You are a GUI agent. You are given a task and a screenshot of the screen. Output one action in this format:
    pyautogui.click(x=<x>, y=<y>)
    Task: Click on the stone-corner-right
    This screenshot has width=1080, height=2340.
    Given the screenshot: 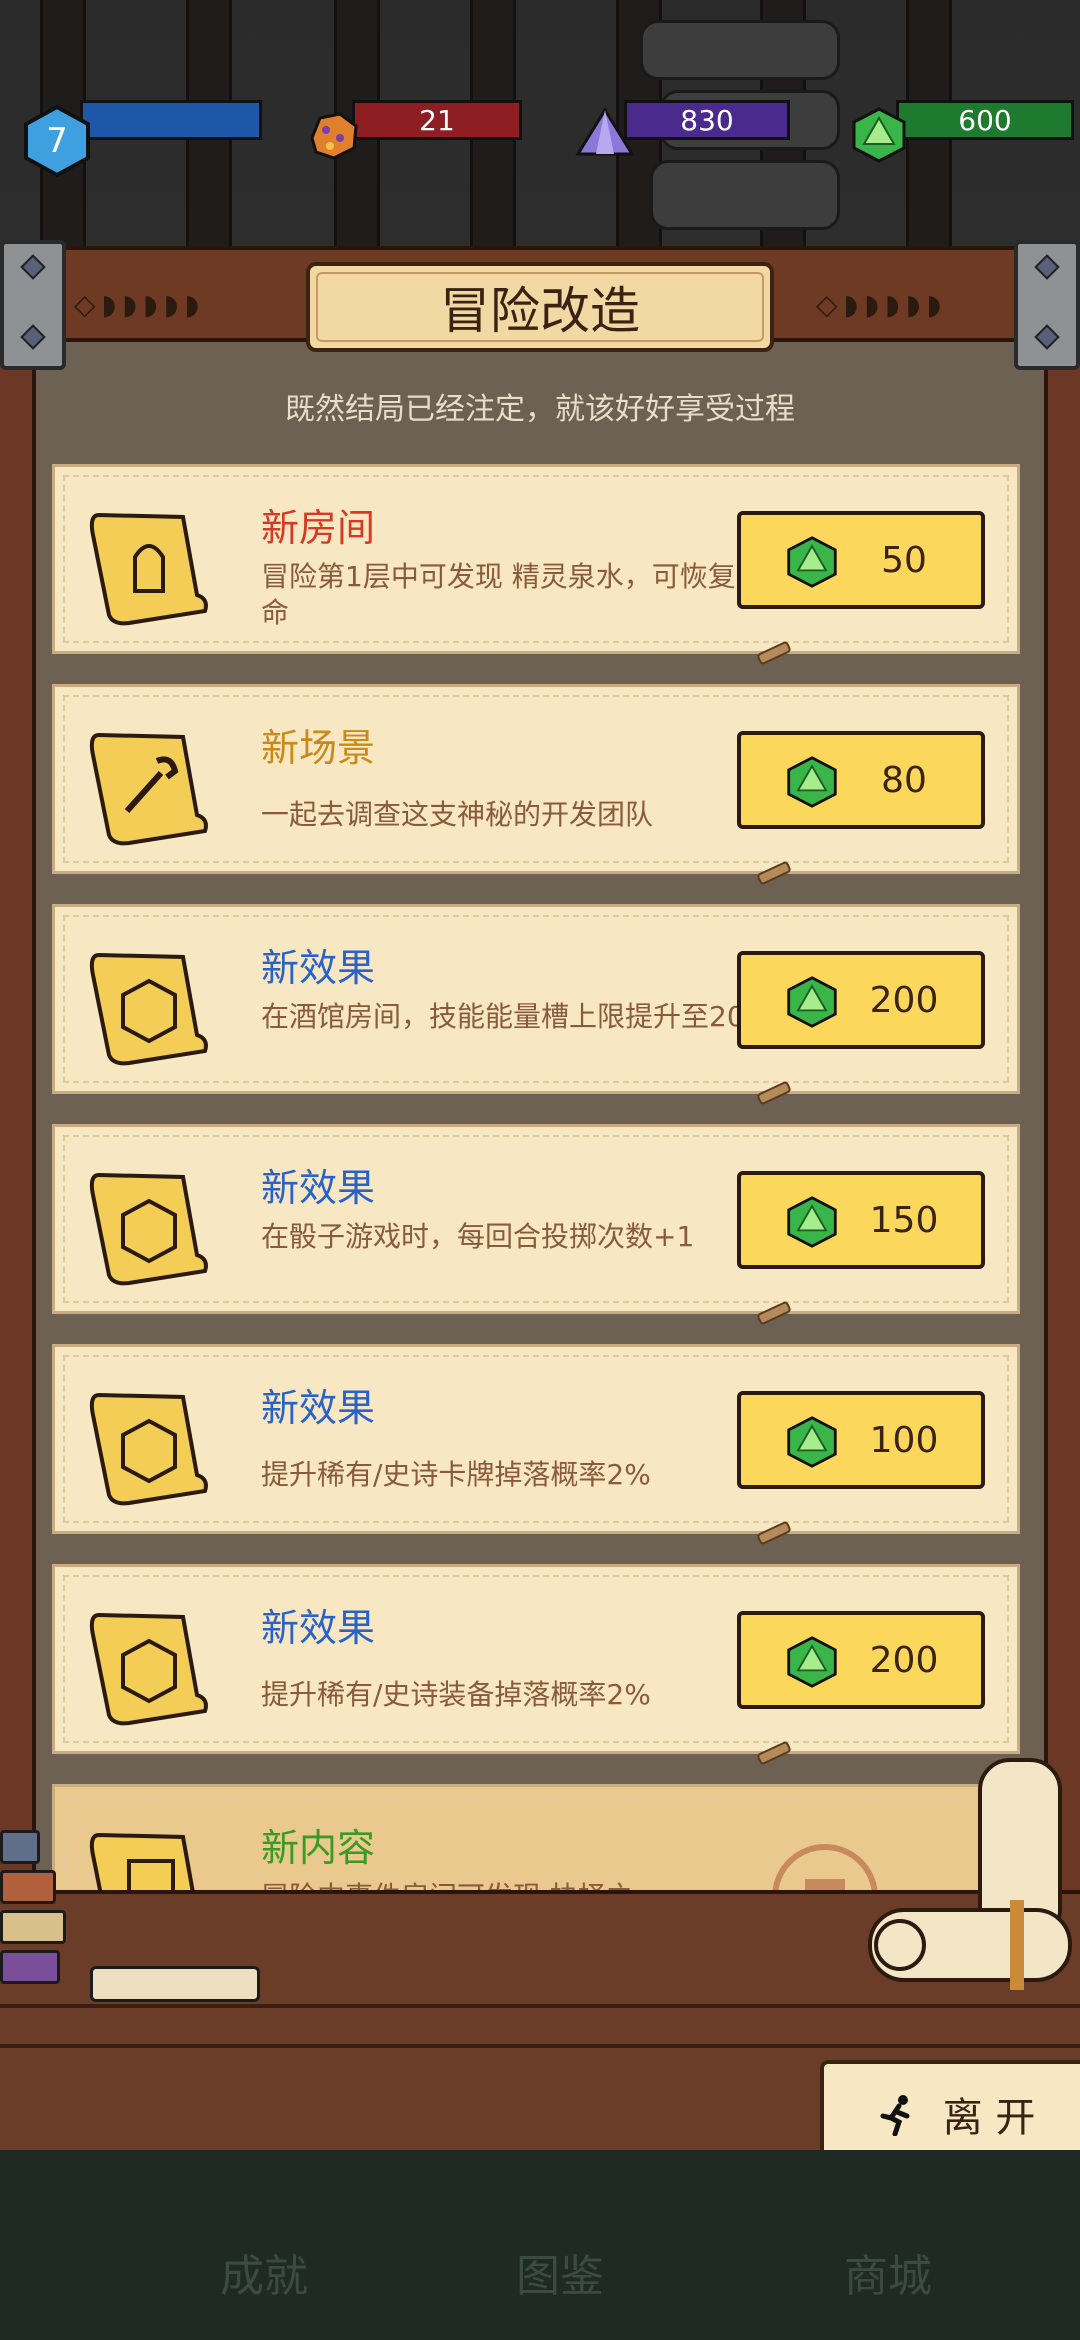 What is the action you would take?
    pyautogui.click(x=1047, y=305)
    